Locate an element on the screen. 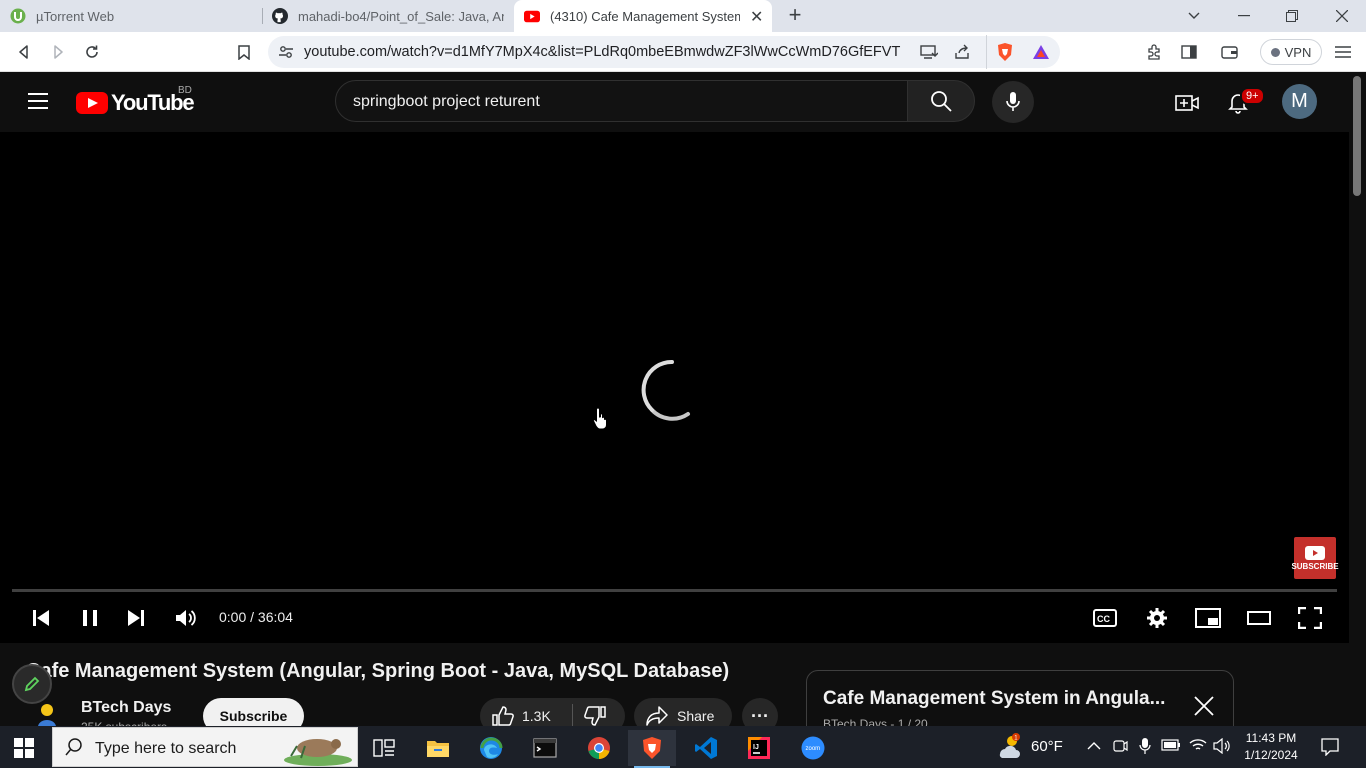 The image size is (1366, 768). sidebar-icon is located at coordinates (1189, 52).